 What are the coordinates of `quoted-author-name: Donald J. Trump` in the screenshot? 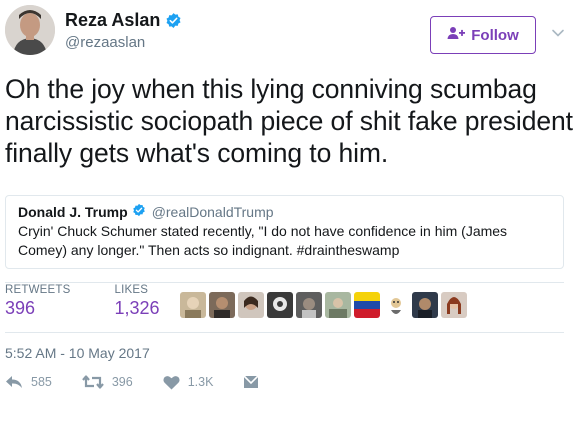 It's located at (73, 211).